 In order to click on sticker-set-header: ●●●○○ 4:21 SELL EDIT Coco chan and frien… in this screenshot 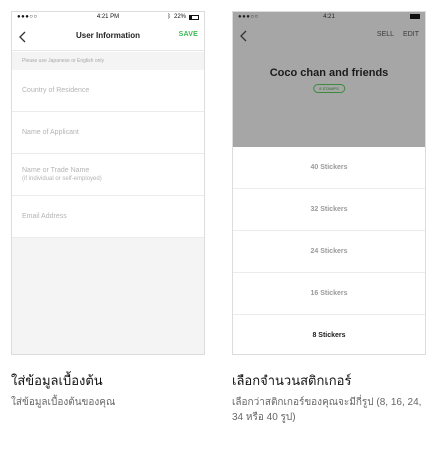, I will do `click(329, 79)`.